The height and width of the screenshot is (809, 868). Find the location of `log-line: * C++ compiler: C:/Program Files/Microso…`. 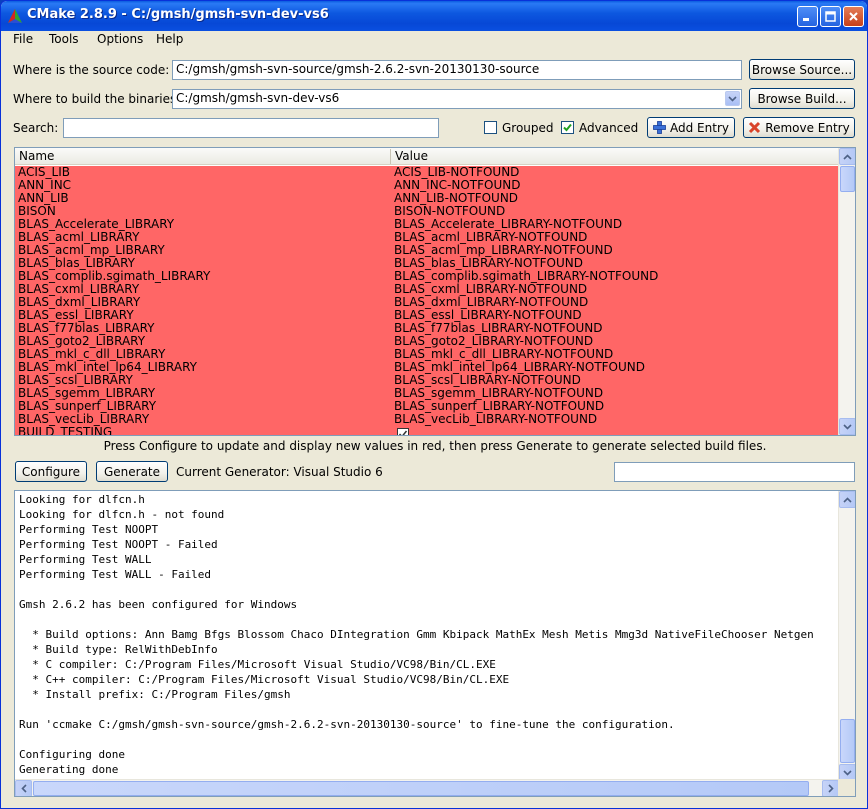

log-line: * C++ compiler: C:/Program Files/Microso… is located at coordinates (264, 679).